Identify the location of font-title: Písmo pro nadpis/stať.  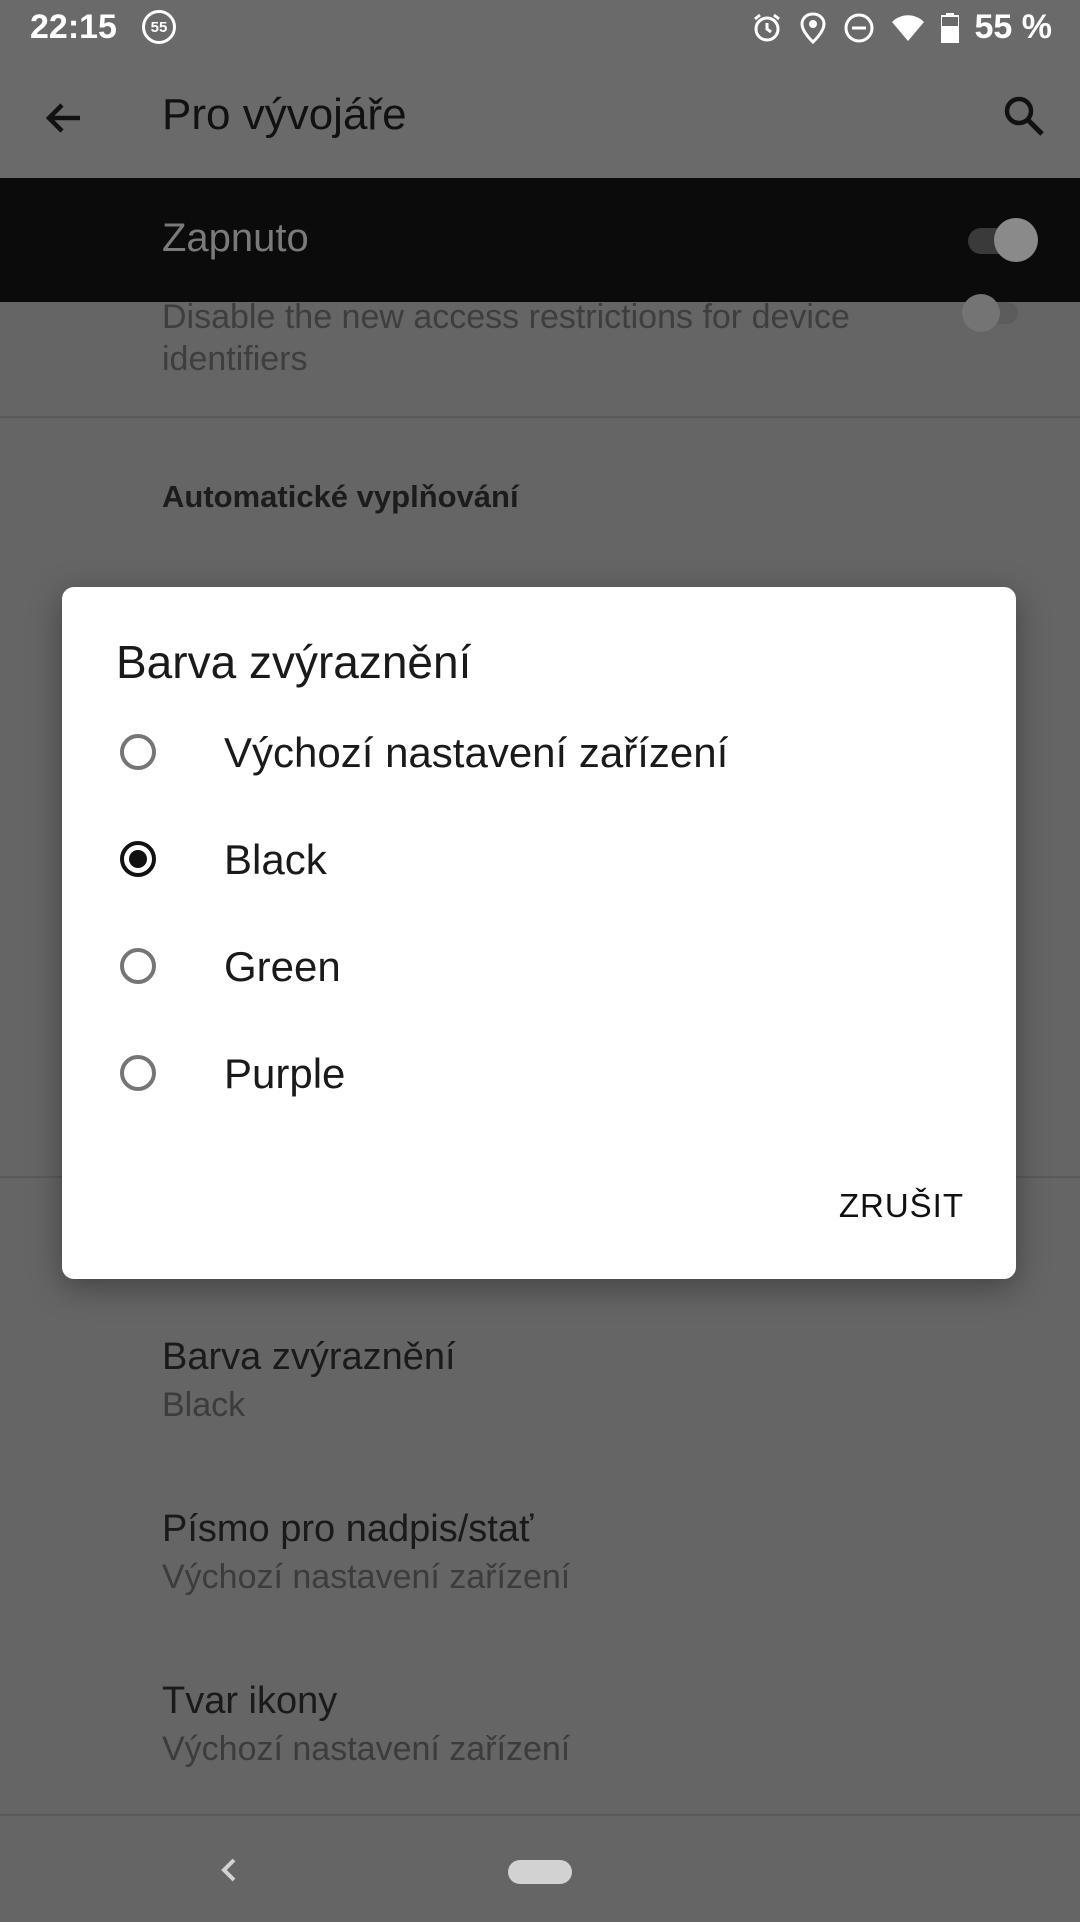
(348, 1529).